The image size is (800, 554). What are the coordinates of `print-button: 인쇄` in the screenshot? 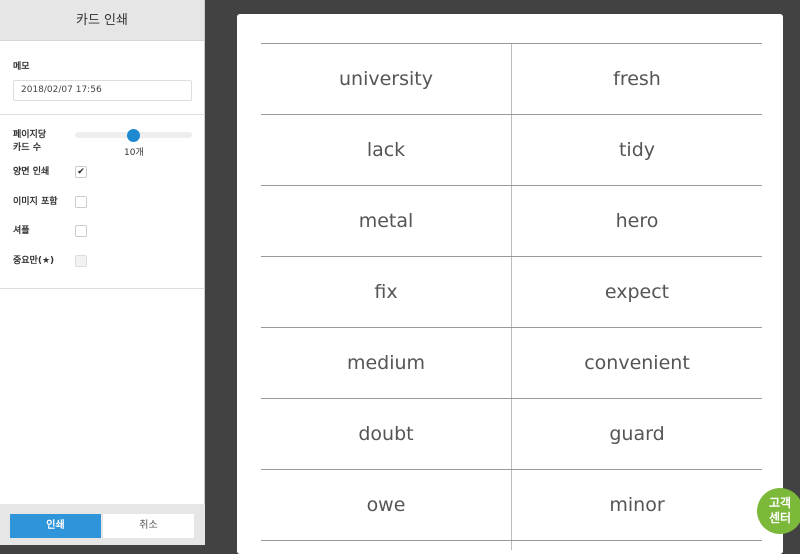 It's located at (55, 526).